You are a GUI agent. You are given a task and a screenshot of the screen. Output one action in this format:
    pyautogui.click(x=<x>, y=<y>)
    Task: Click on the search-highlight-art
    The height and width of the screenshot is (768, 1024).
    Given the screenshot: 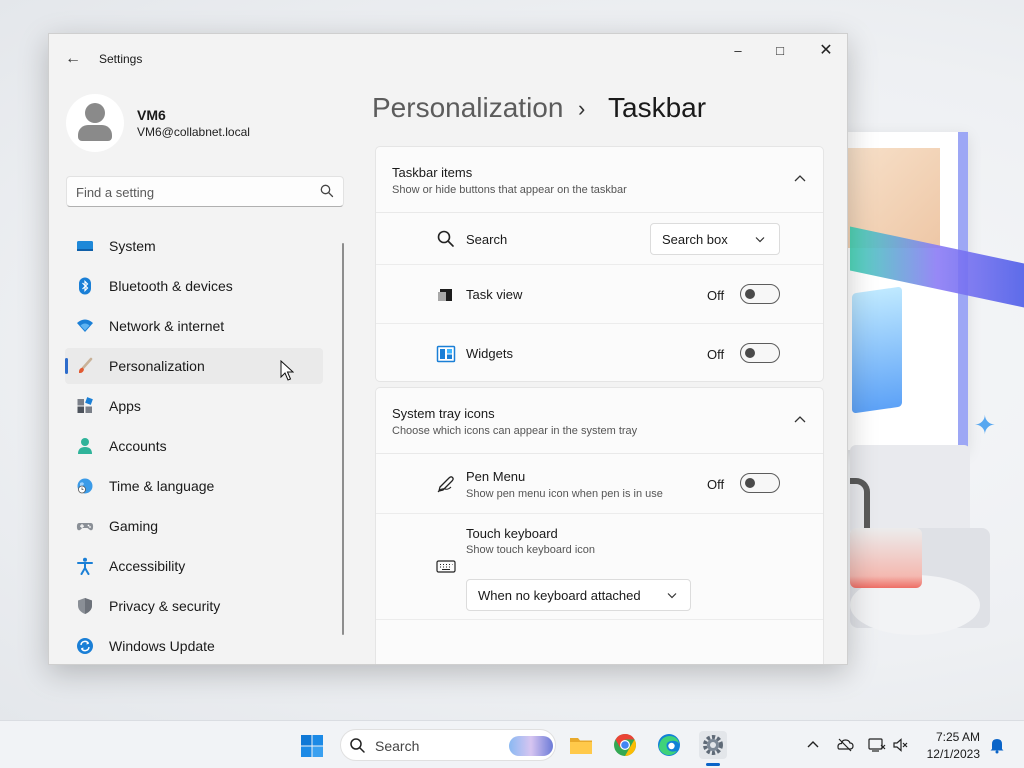 What is the action you would take?
    pyautogui.click(x=531, y=746)
    